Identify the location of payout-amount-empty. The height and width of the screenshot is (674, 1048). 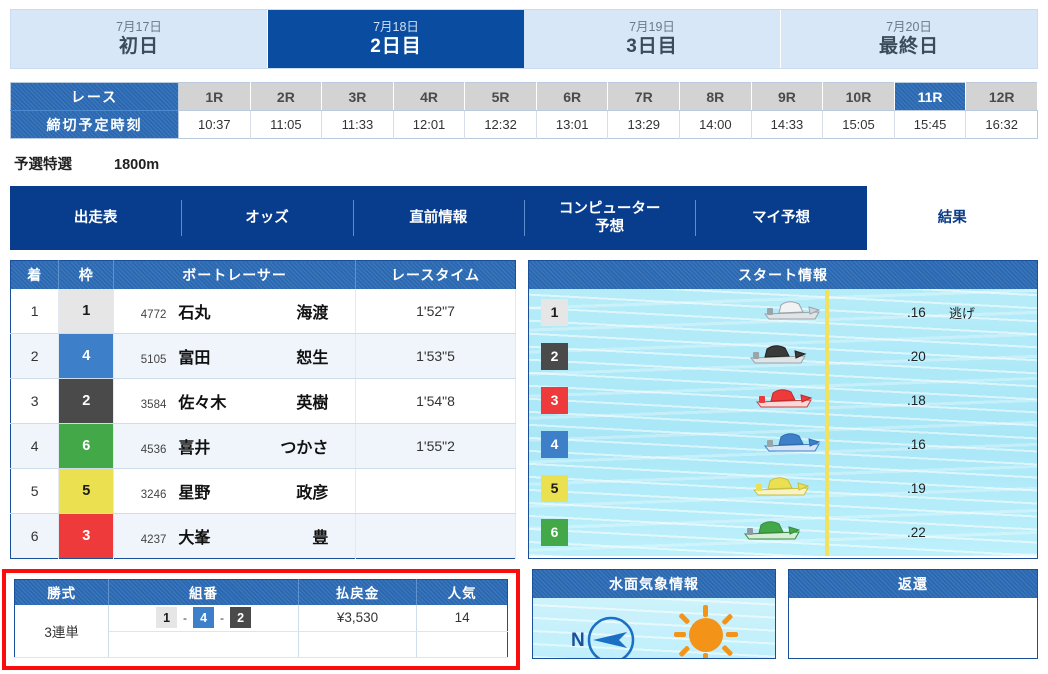
(358, 644).